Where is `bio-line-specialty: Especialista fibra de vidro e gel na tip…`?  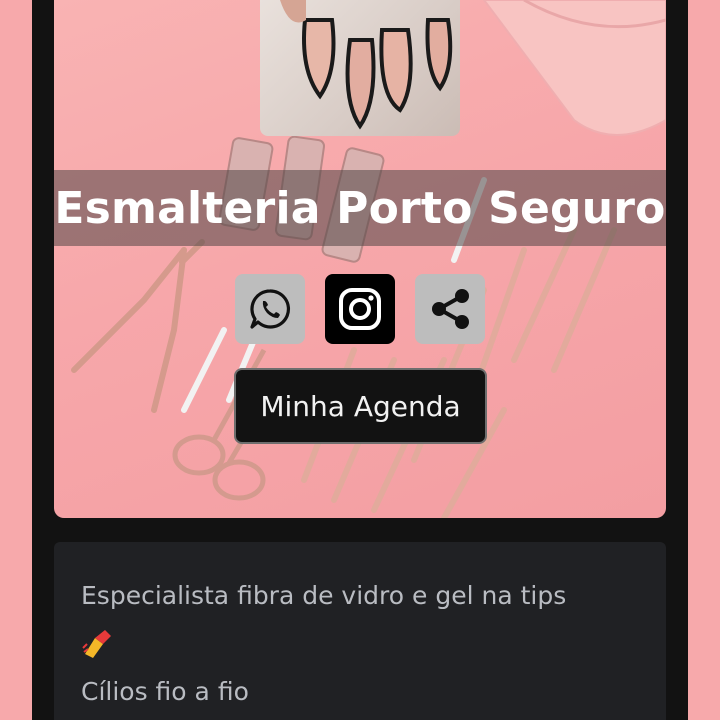 bio-line-specialty: Especialista fibra de vidro e gel na tip… is located at coordinates (324, 595).